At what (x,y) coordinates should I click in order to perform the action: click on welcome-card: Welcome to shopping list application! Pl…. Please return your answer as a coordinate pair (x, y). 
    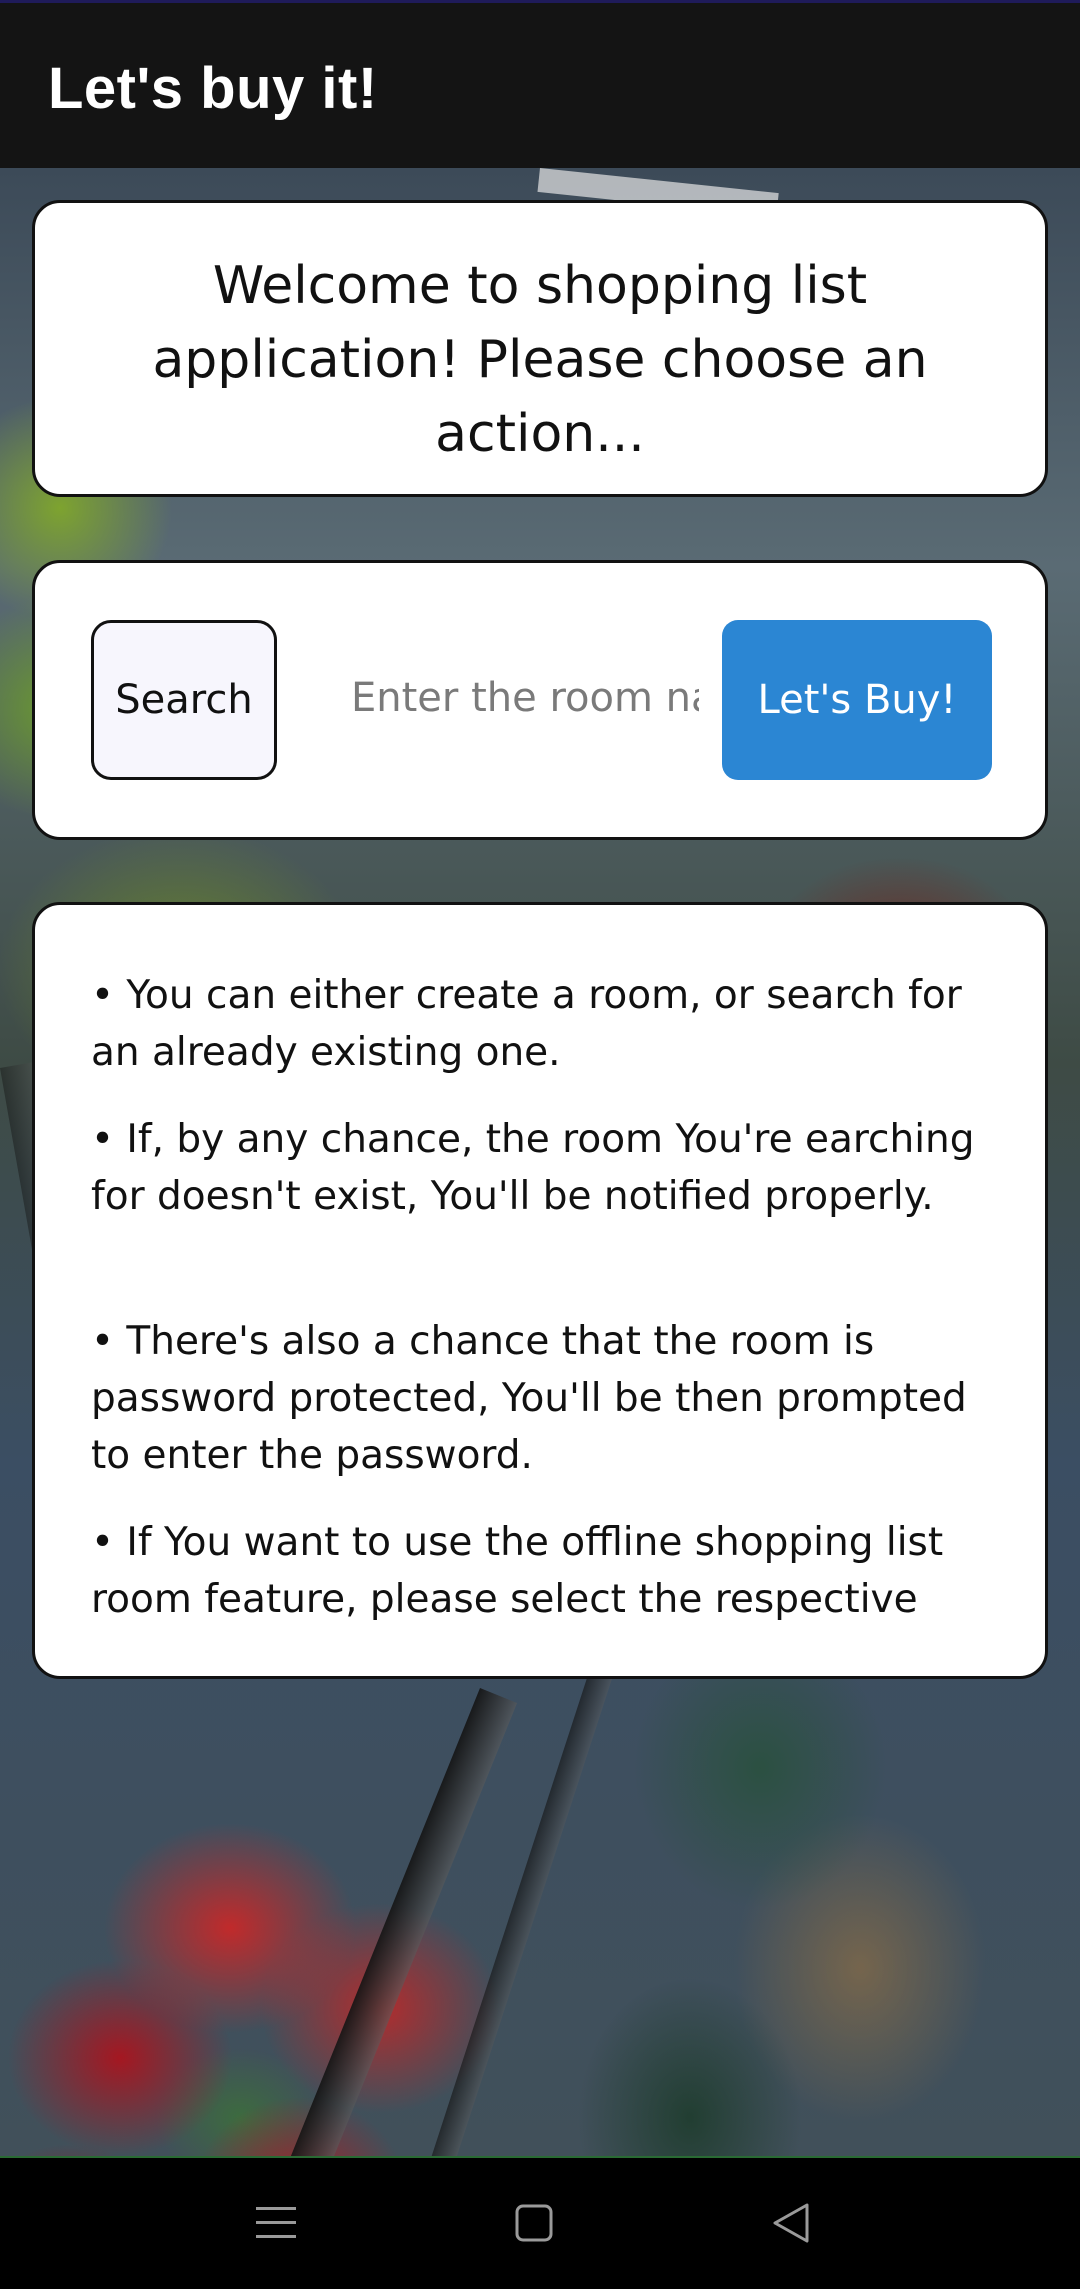
    Looking at the image, I should click on (540, 348).